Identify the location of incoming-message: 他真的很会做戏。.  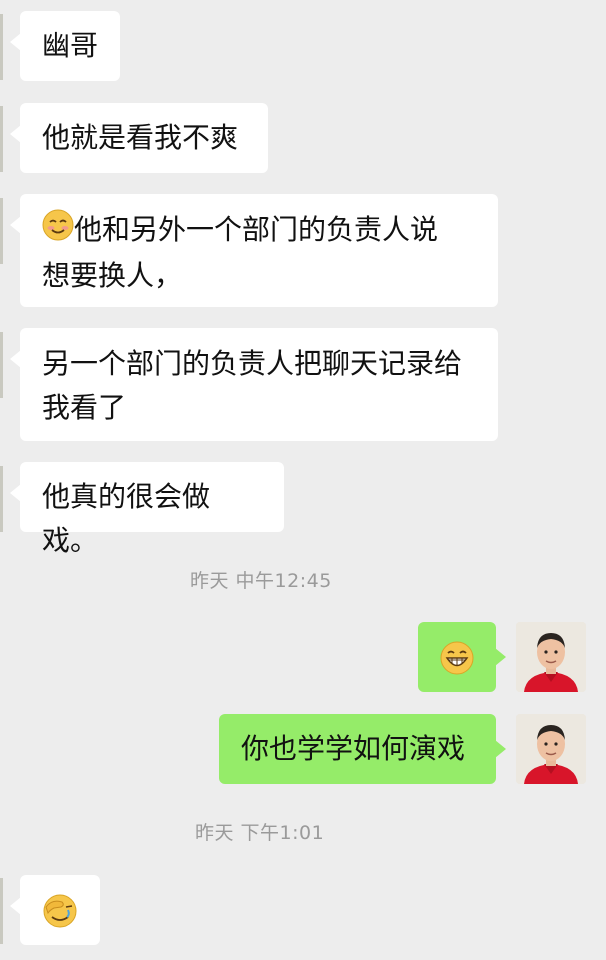
(147, 509).